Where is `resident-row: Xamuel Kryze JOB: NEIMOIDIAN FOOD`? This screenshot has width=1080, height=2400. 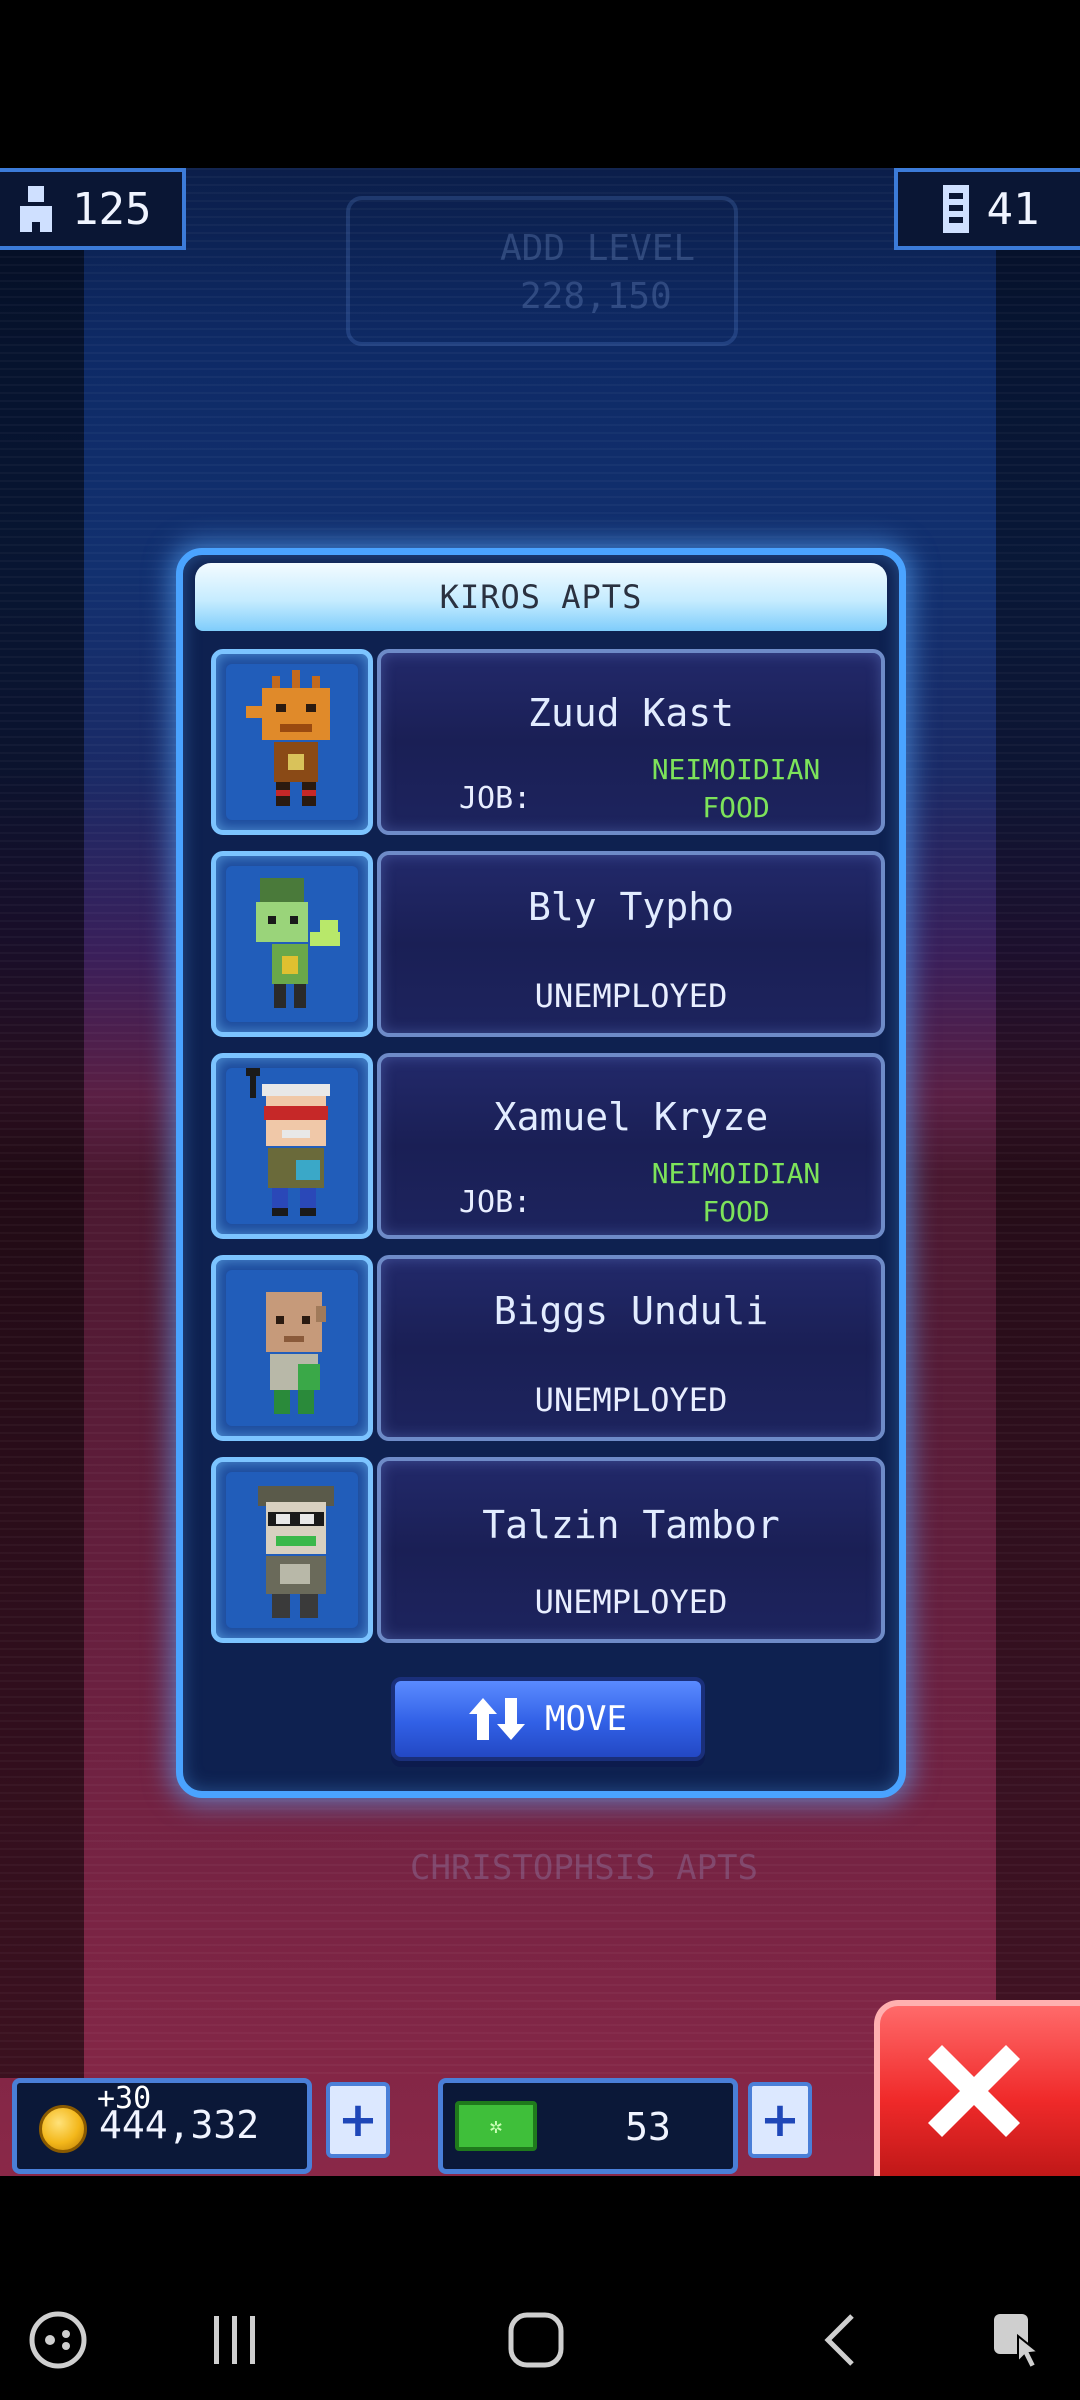 resident-row: Xamuel Kryze JOB: NEIMOIDIAN FOOD is located at coordinates (548, 1146).